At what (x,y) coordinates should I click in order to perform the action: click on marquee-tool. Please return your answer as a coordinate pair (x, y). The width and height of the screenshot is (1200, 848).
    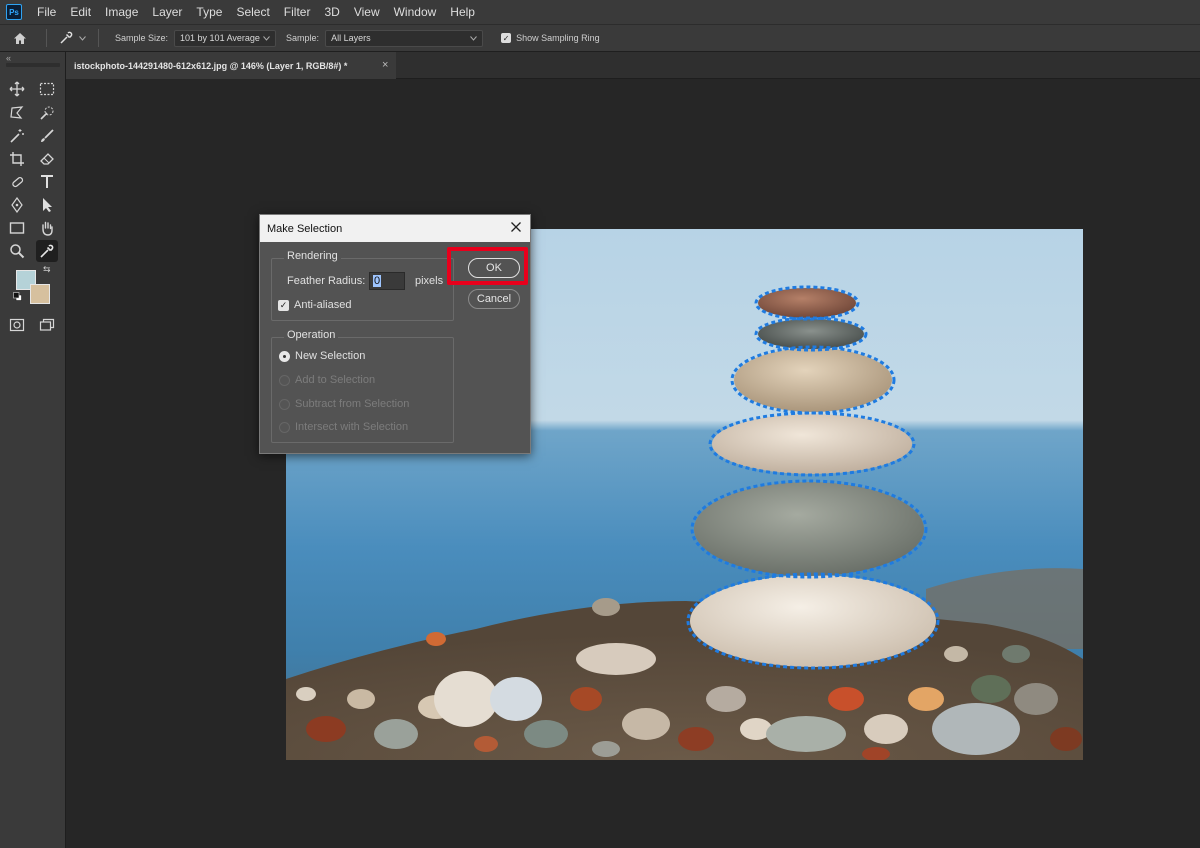
    Looking at the image, I should click on (47, 89).